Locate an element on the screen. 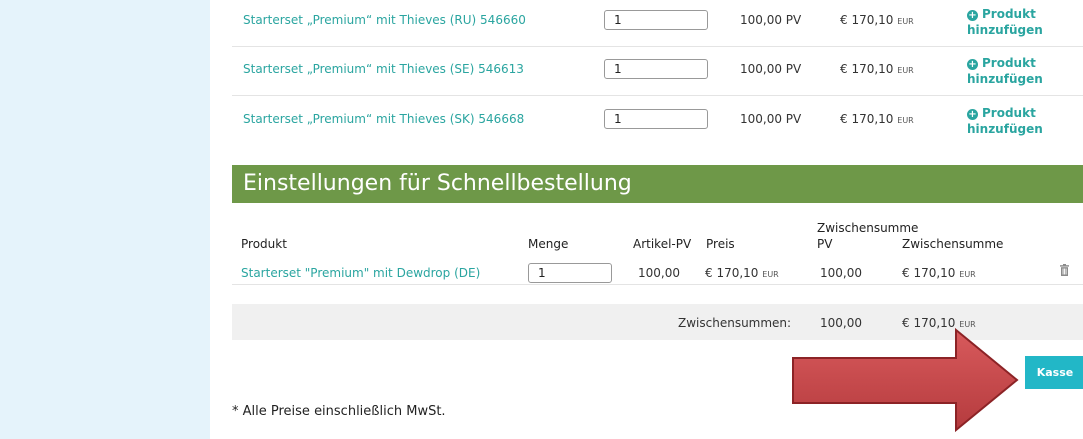 The image size is (1083, 439). arrow-right-icon is located at coordinates (905, 380).